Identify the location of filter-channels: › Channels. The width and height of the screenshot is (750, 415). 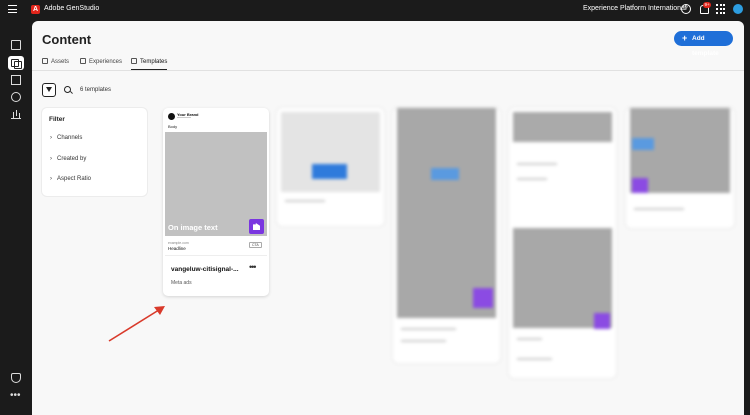
(66, 138).